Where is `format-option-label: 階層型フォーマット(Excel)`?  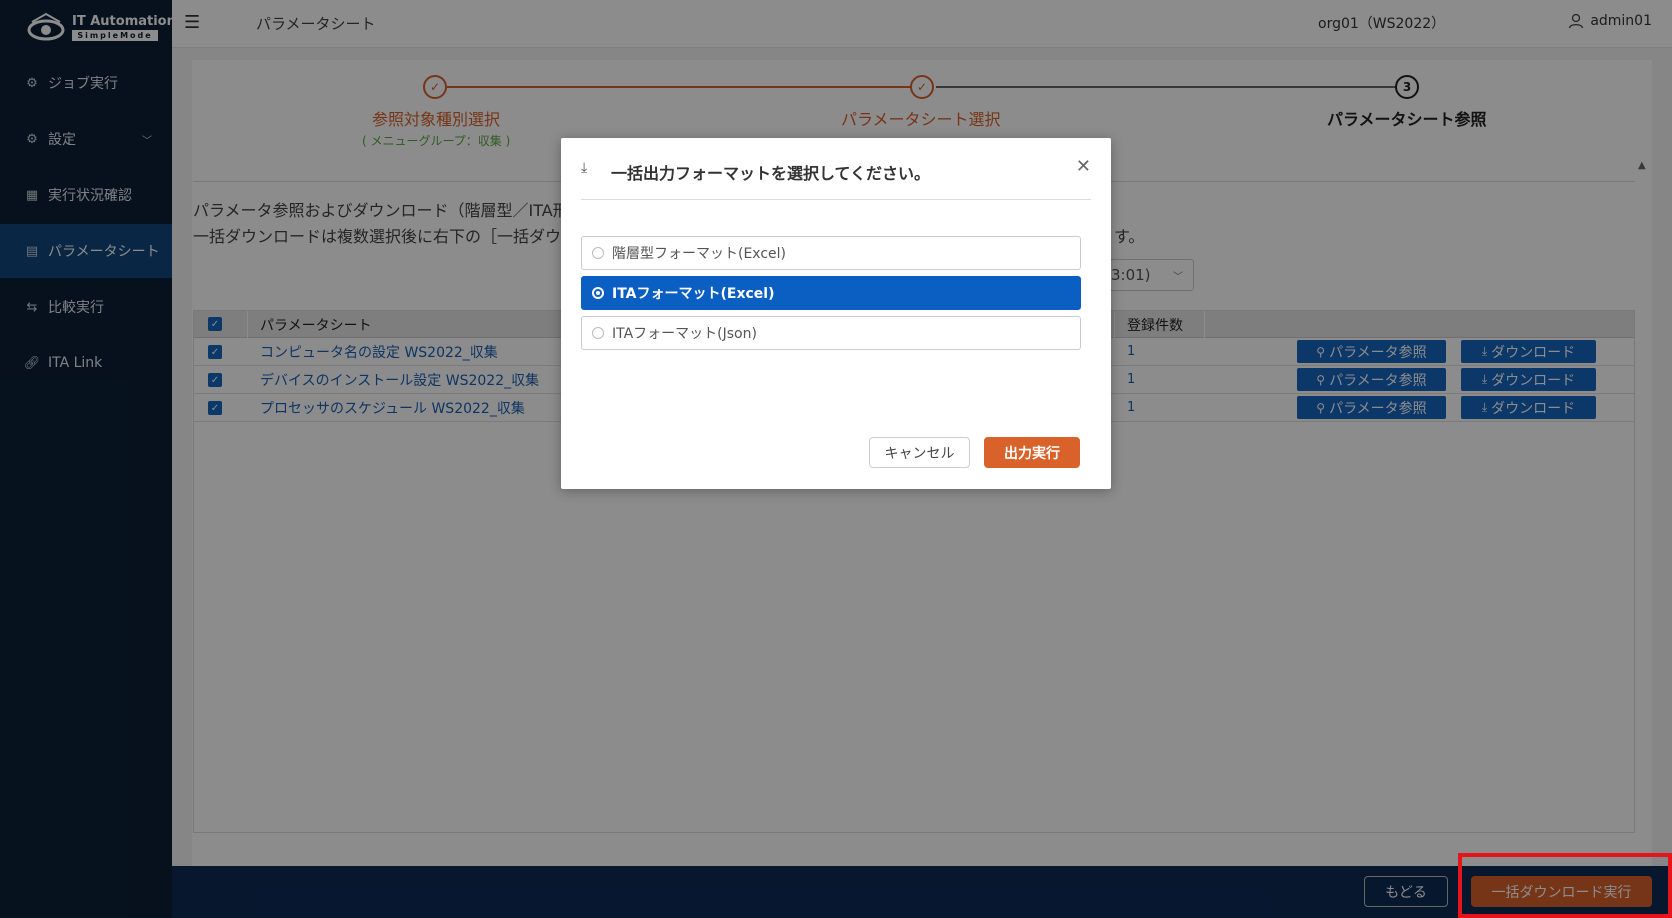 format-option-label: 階層型フォーマット(Excel) is located at coordinates (699, 254).